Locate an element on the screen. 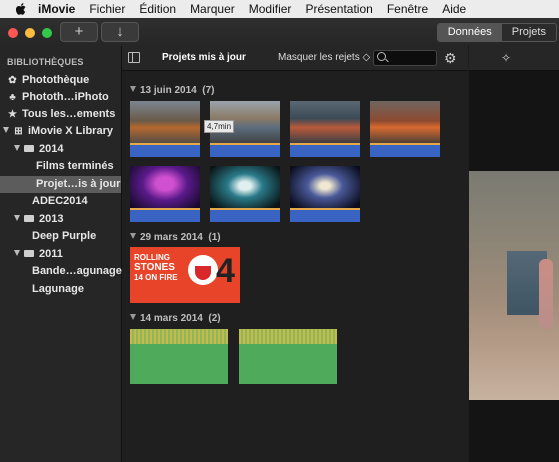  sidebar-item-label: Phototh…iPhoto is located at coordinates (65, 97).